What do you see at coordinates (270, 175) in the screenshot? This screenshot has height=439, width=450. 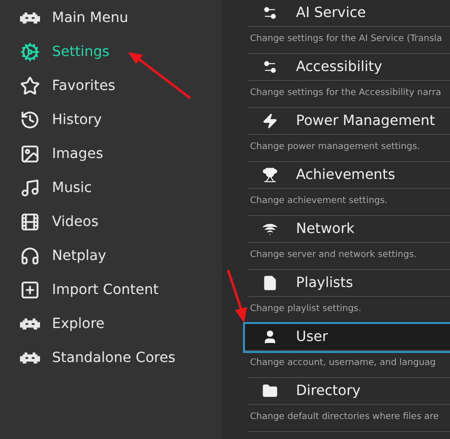 I see `trophy-icon` at bounding box center [270, 175].